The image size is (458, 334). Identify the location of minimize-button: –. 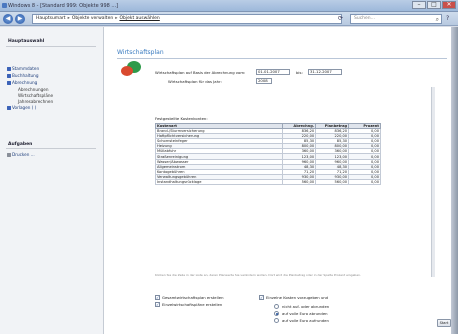
(419, 5).